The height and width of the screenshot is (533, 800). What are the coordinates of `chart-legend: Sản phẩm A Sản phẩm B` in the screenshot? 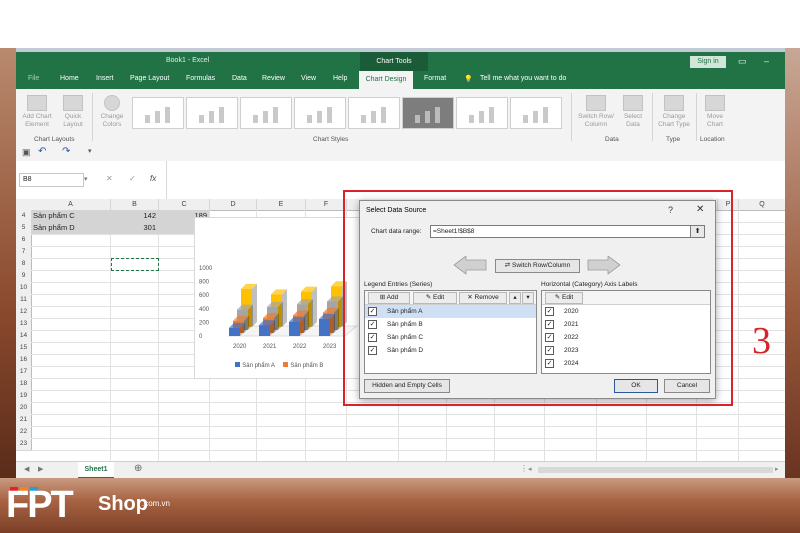 It's located at (279, 364).